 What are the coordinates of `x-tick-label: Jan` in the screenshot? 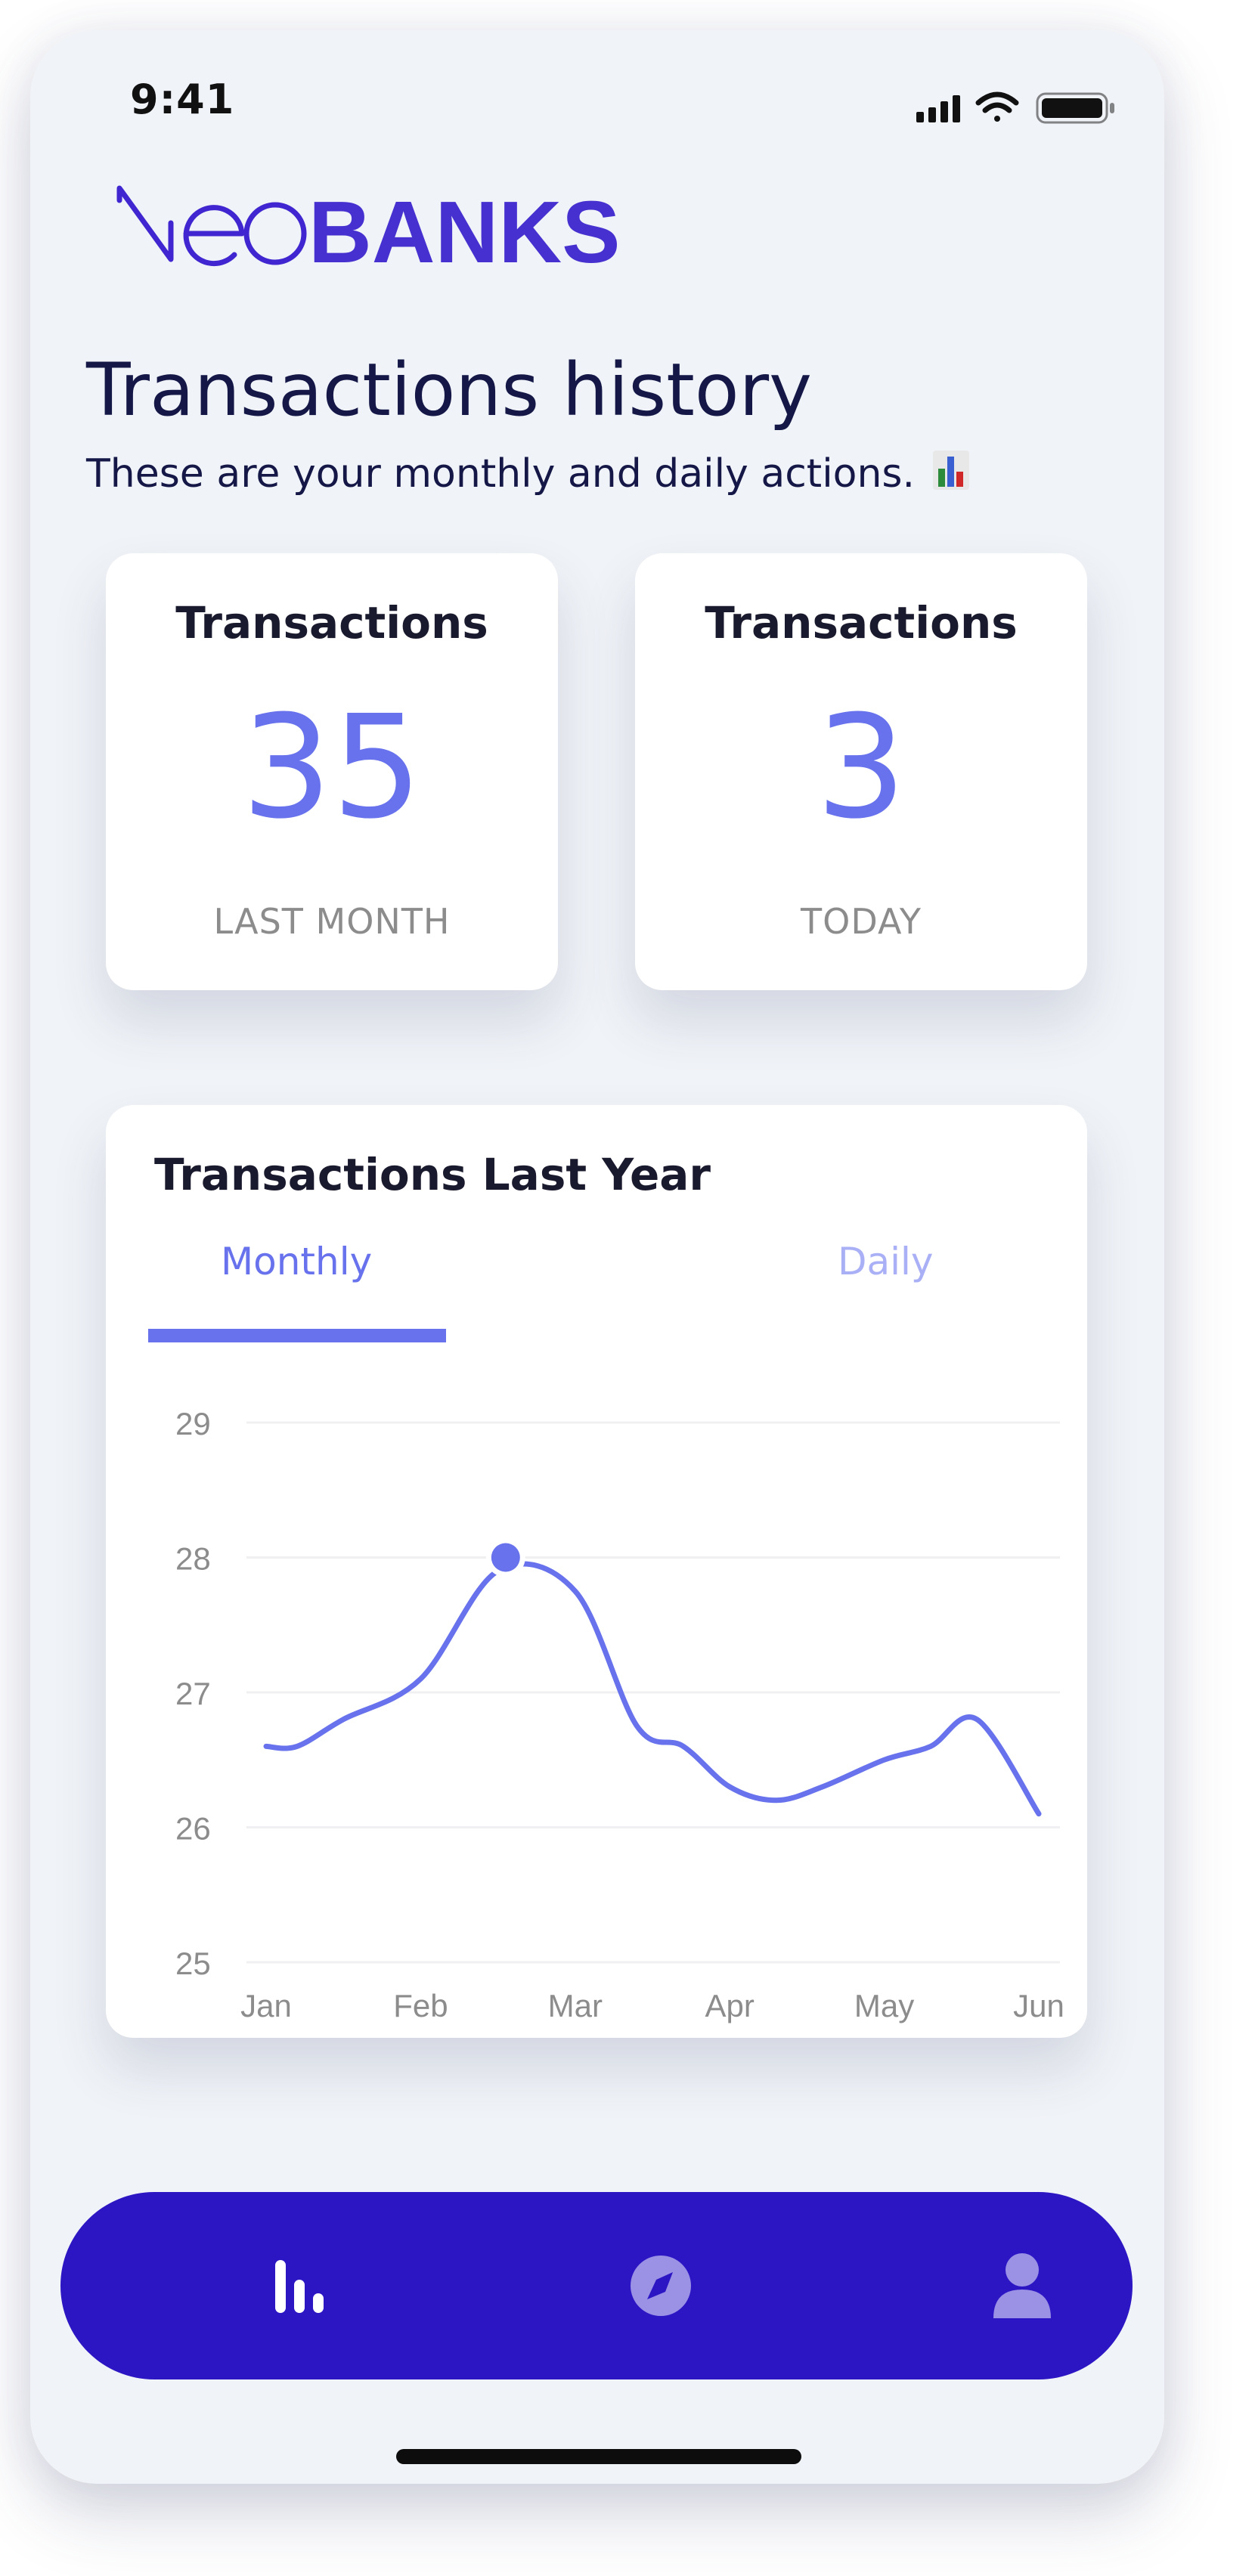 It's located at (266, 2005).